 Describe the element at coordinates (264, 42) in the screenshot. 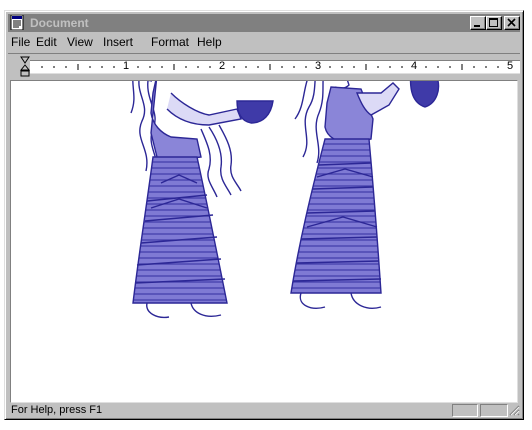

I see `menu-bar: File Edit View Insert Format Help` at that location.